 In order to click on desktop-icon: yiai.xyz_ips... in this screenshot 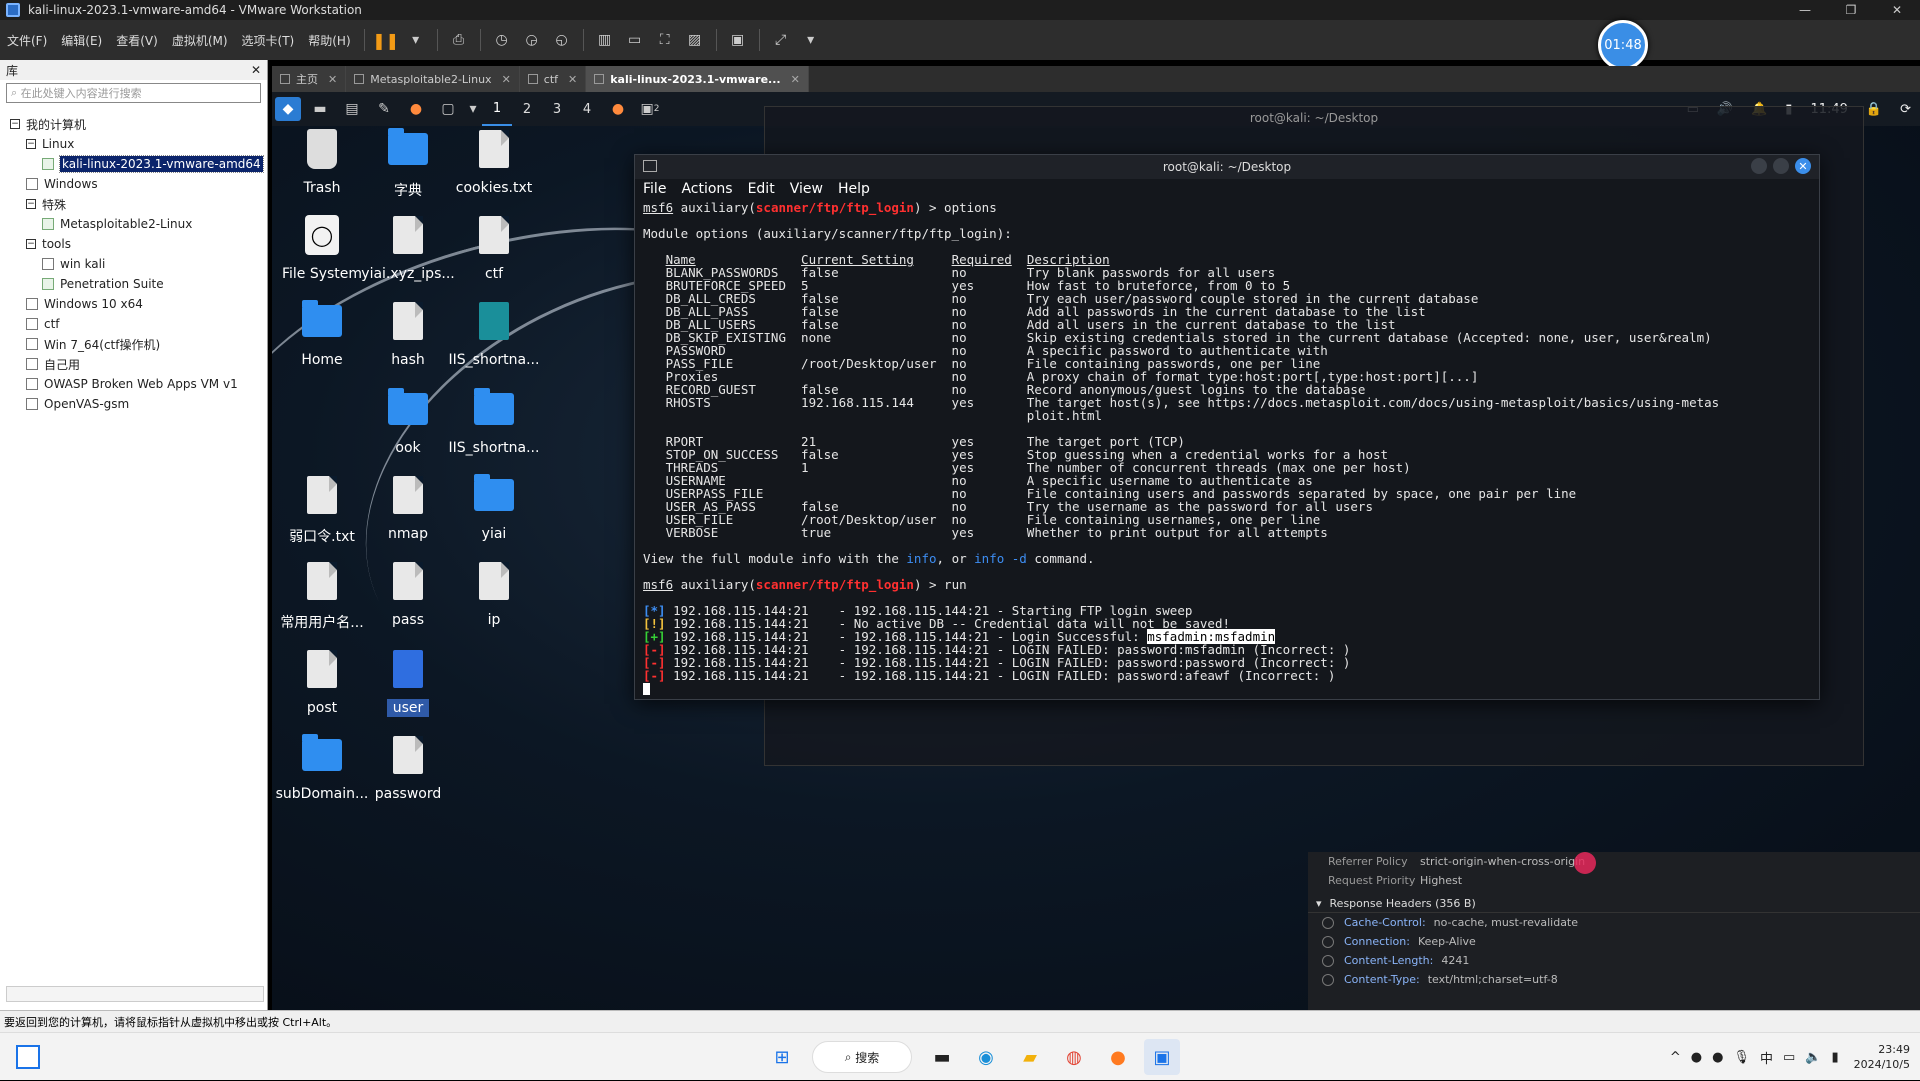, I will do `click(408, 248)`.